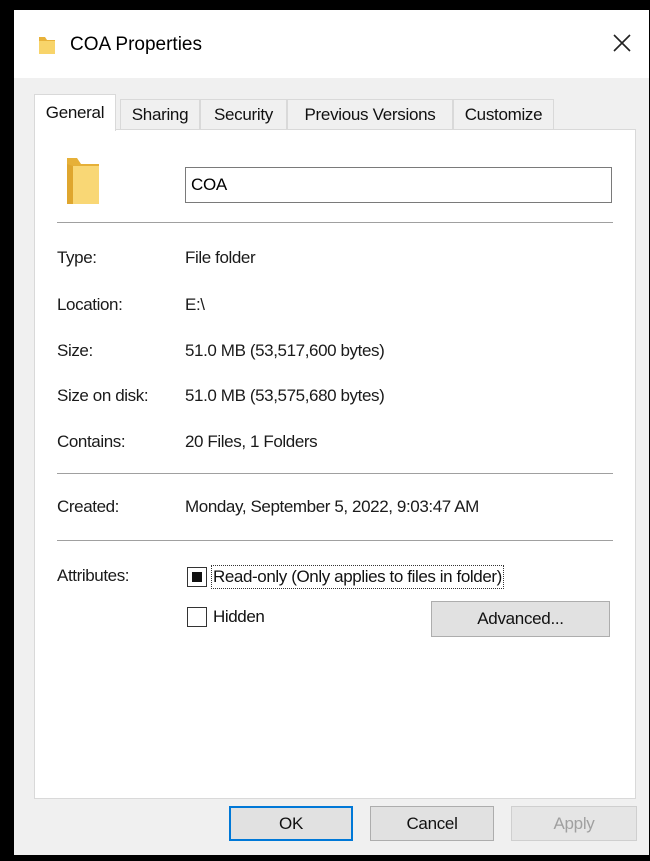 The width and height of the screenshot is (650, 861). What do you see at coordinates (88, 506) in the screenshot?
I see `created-label: Created:` at bounding box center [88, 506].